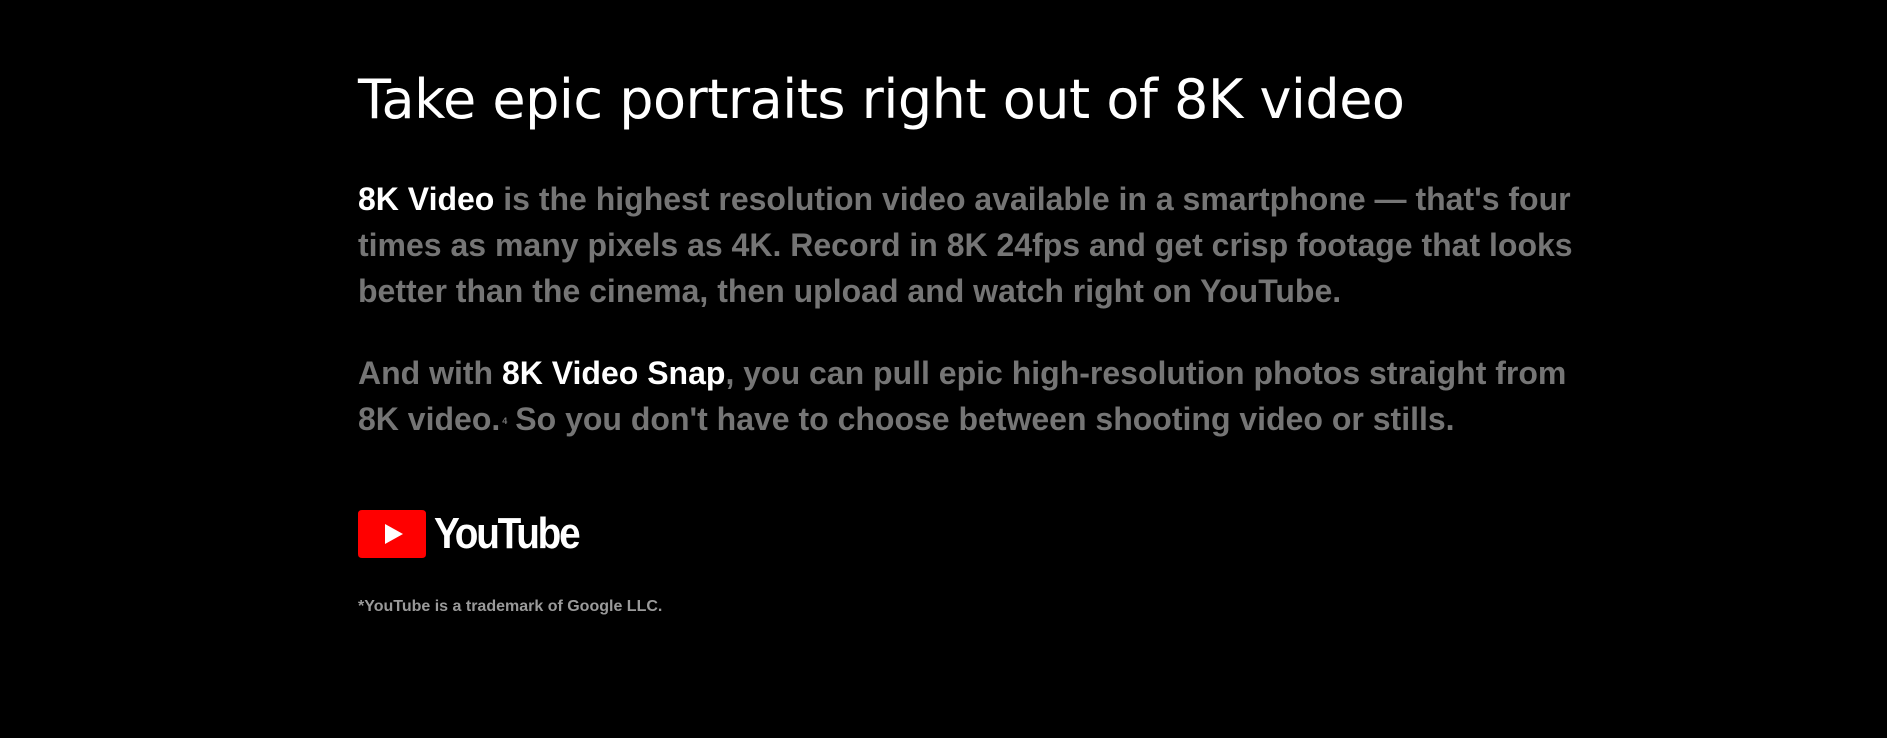  What do you see at coordinates (430, 373) in the screenshot?
I see `paragraph-lead: And with` at bounding box center [430, 373].